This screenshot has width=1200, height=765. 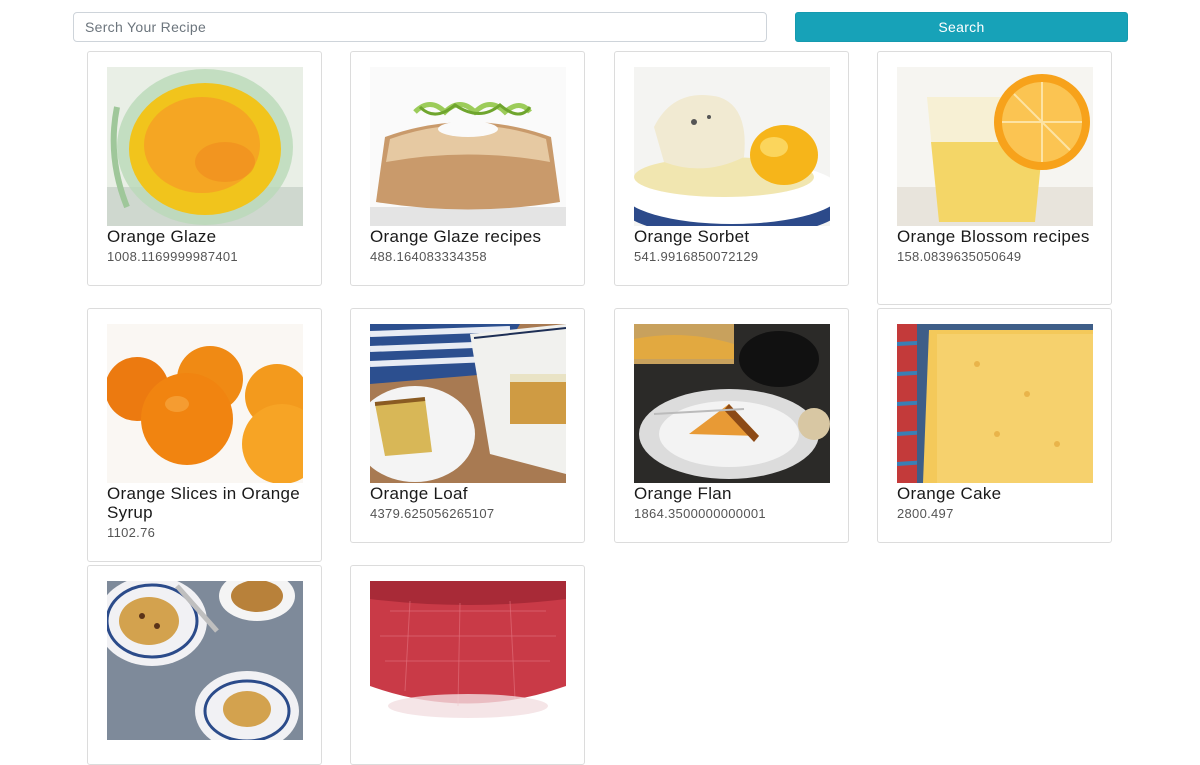 I want to click on recipe-value: 1102.76, so click(x=131, y=532).